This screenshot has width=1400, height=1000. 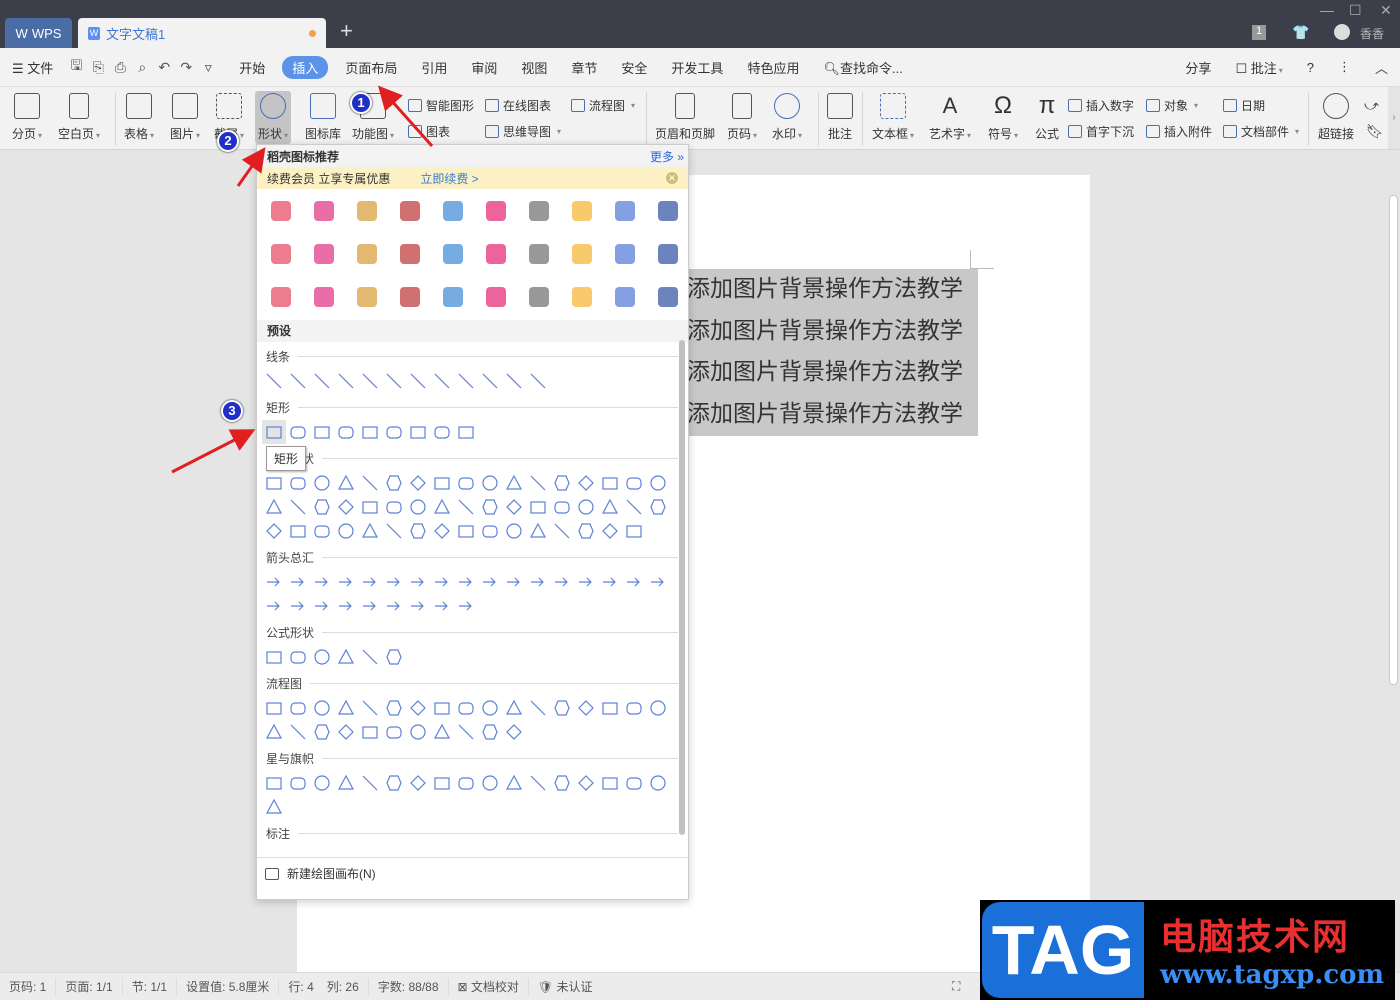 I want to click on document-text-line: 添加图片背景操作方法教学, so click(x=832, y=373).